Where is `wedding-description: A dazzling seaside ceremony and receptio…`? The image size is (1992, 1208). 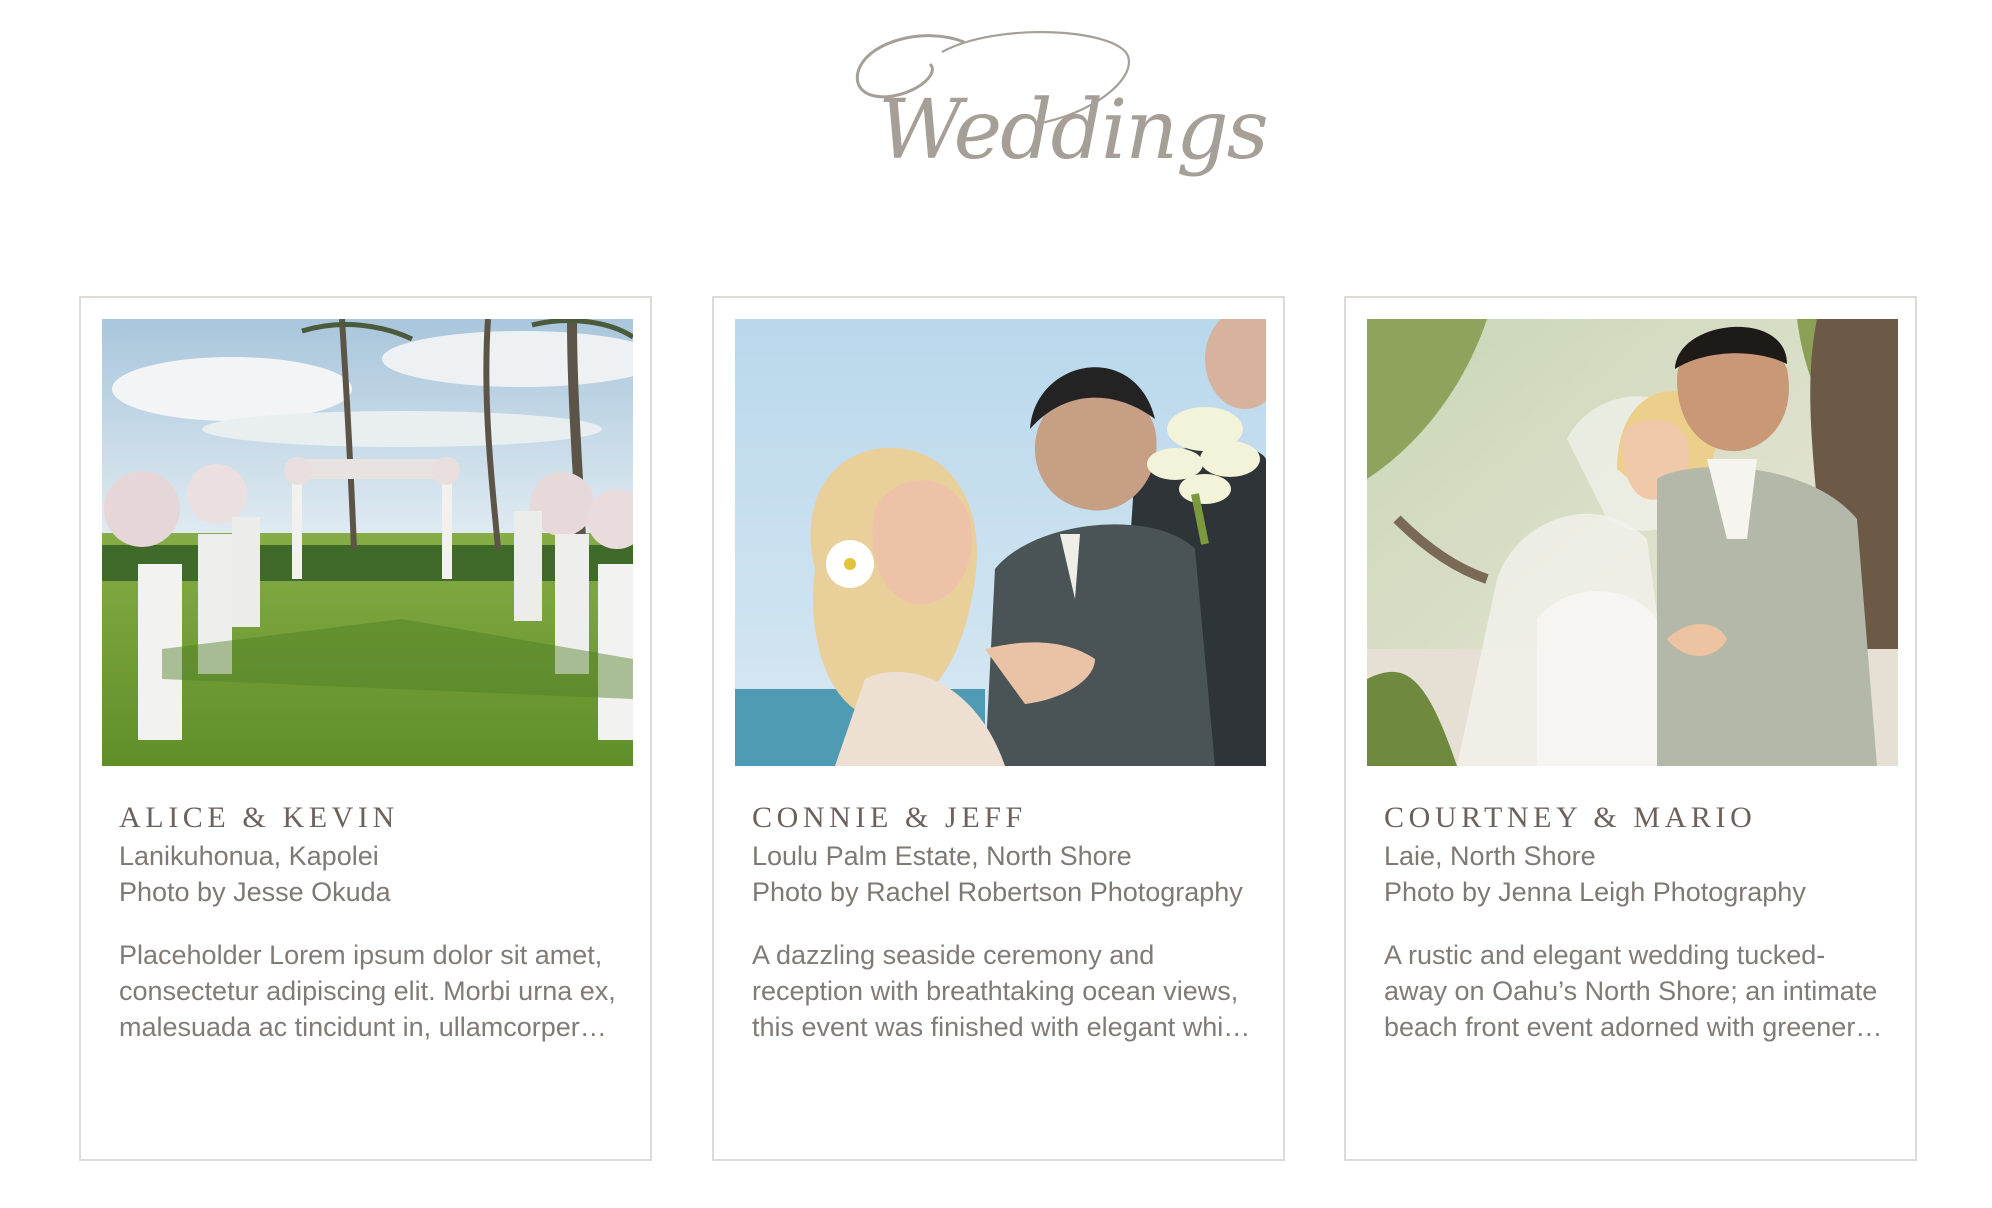
wedding-description: A dazzling seaside ceremony and receptio… is located at coordinates (999, 991).